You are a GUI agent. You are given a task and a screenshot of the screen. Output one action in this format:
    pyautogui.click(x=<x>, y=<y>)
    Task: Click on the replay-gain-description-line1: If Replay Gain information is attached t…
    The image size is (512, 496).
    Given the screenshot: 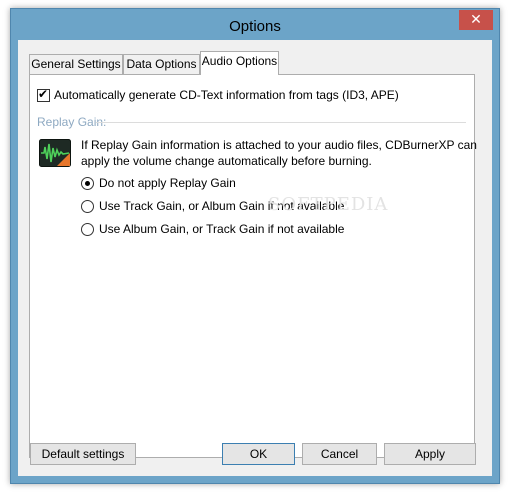 What is the action you would take?
    pyautogui.click(x=279, y=145)
    